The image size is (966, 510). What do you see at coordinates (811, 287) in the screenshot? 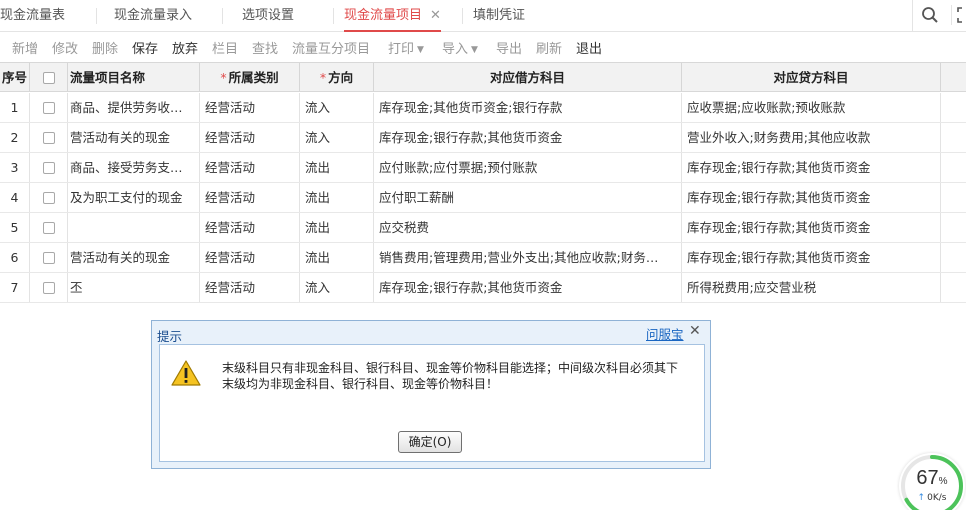
I see `cell-credit: 所得税费用;应交营业税` at bounding box center [811, 287].